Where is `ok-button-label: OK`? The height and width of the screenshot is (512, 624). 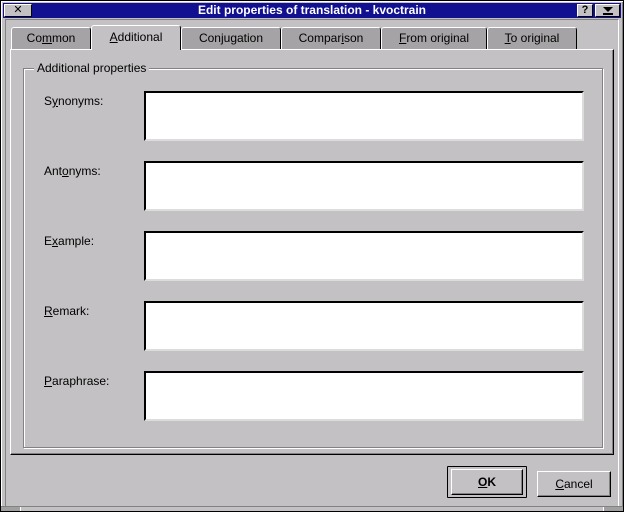 ok-button-label: OK is located at coordinates (486, 482).